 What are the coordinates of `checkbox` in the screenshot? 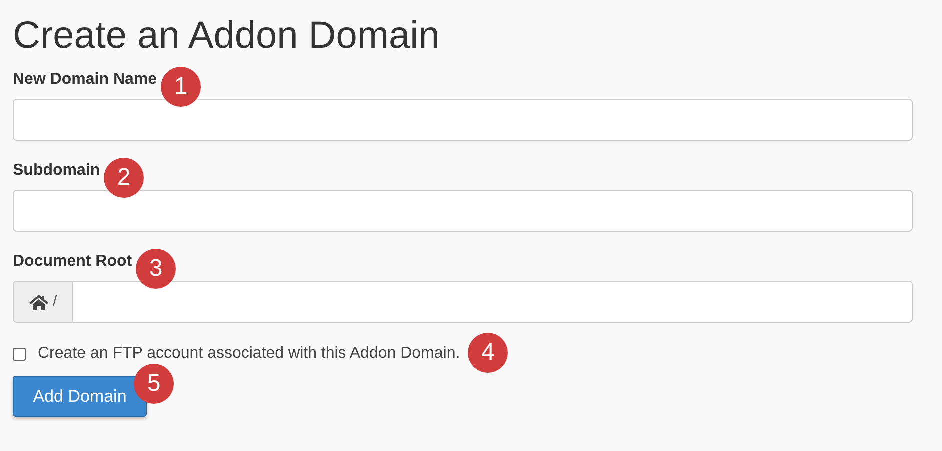 It's located at (19, 354).